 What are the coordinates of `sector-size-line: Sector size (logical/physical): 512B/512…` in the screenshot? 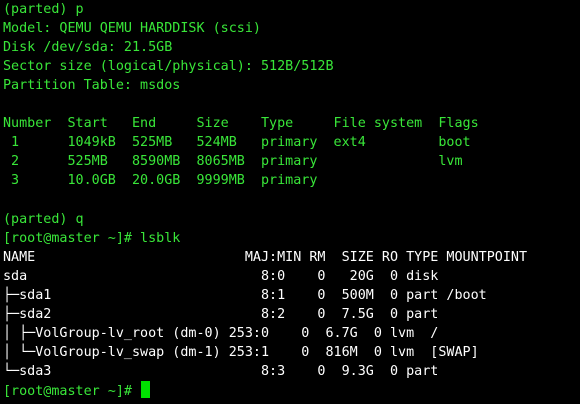 It's located at (168, 67).